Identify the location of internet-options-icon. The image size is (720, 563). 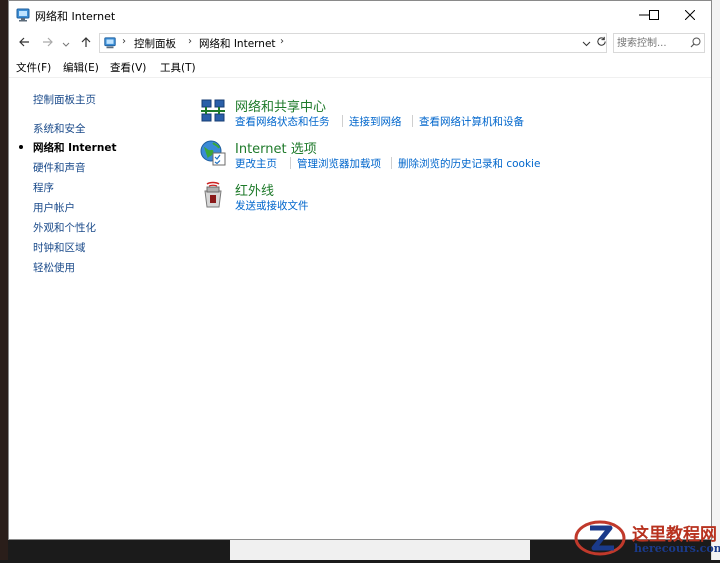
(213, 153).